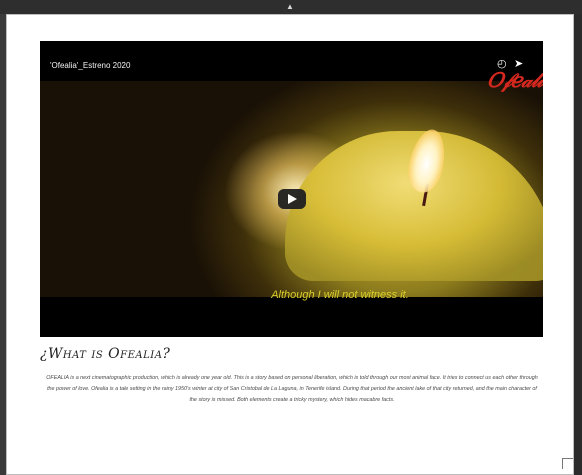  What do you see at coordinates (578, 244) in the screenshot?
I see `right-edge-strip` at bounding box center [578, 244].